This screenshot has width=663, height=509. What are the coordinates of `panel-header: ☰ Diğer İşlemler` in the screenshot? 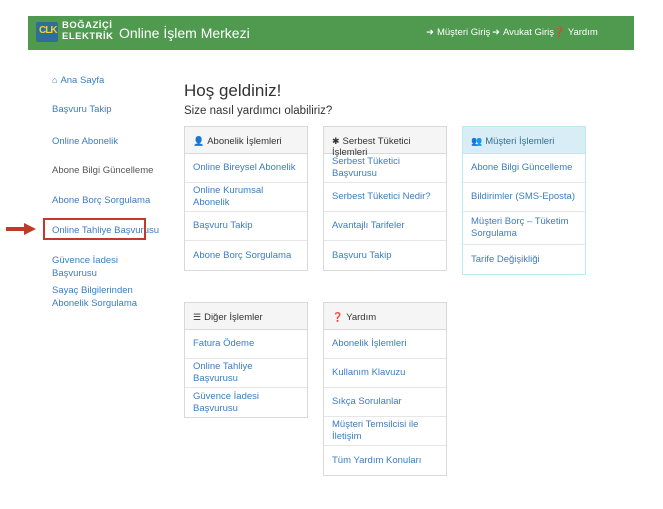 It's located at (246, 316).